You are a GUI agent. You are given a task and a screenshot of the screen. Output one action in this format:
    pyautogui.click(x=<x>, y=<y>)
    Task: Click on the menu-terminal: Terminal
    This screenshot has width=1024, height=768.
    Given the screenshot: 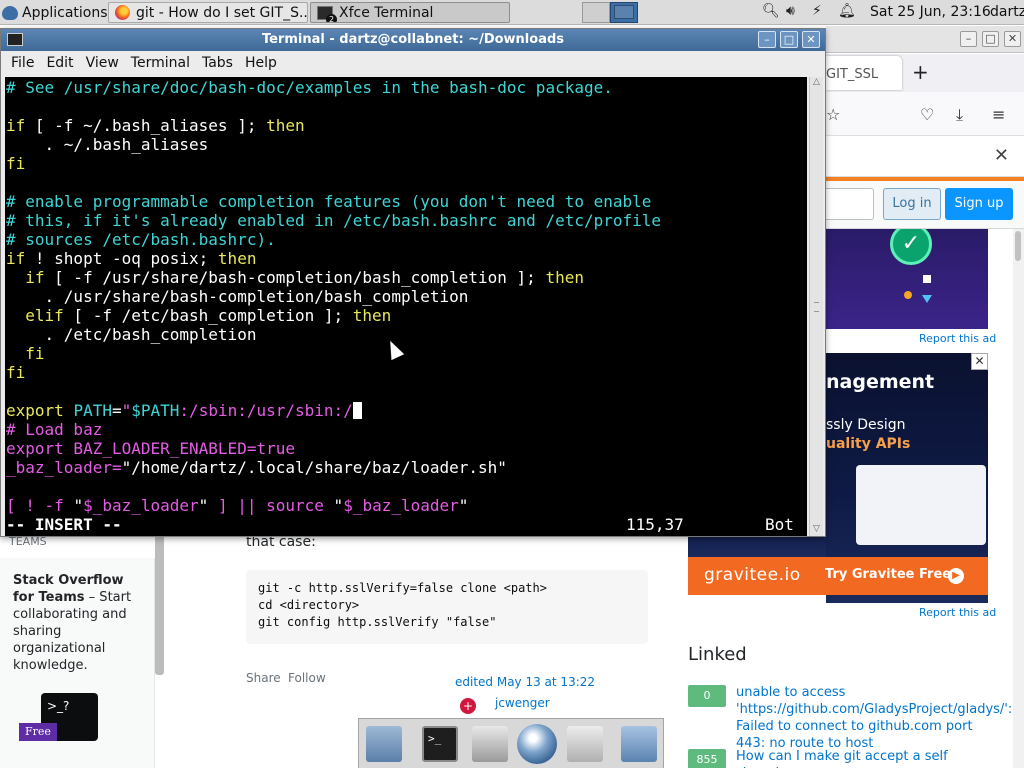 What is the action you would take?
    pyautogui.click(x=160, y=63)
    